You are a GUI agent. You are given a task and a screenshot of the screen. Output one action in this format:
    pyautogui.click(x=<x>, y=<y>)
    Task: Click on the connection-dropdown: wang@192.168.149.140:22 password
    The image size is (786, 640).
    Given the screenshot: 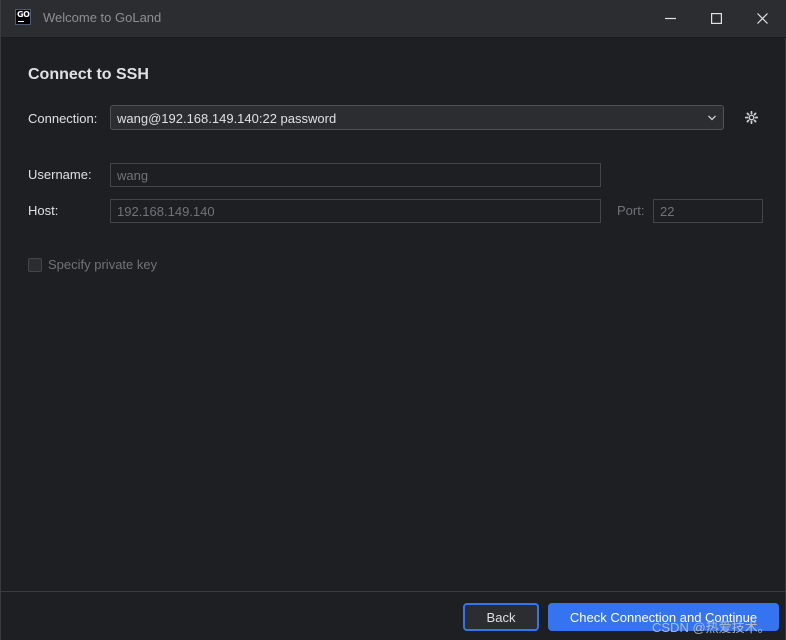 What is the action you would take?
    pyautogui.click(x=417, y=117)
    